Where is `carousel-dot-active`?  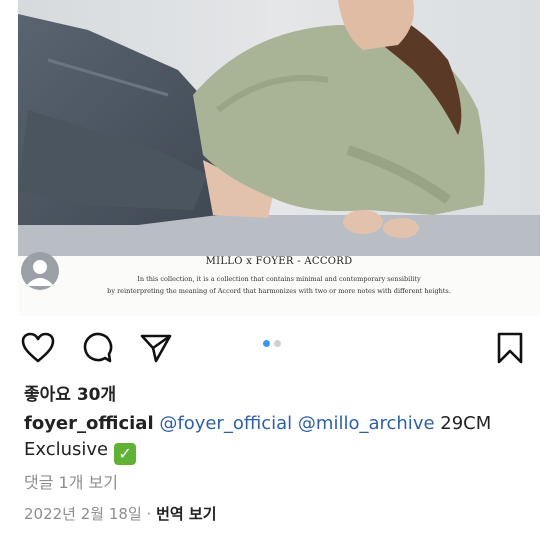
carousel-dot-active is located at coordinates (266, 343).